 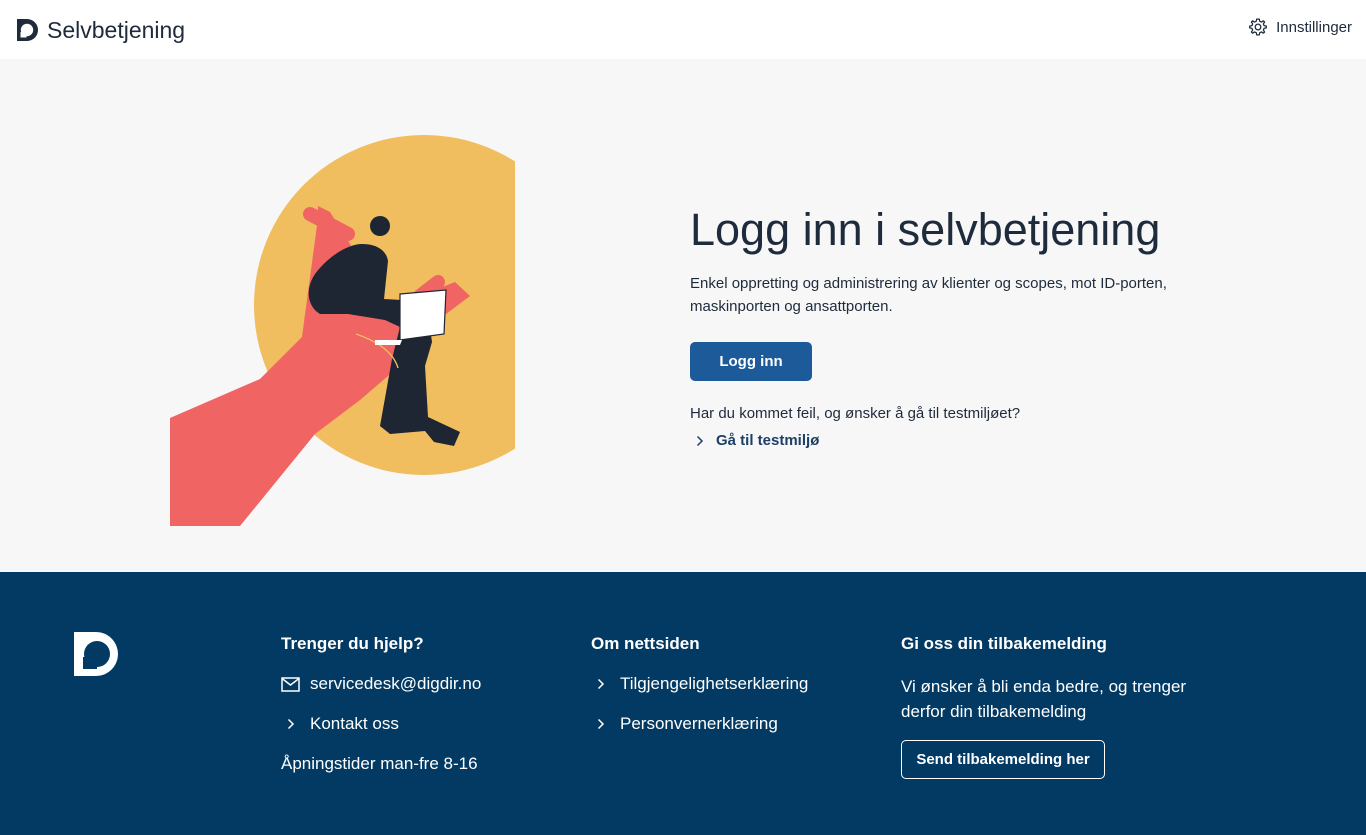 I want to click on brand-title: Selvbetjening, so click(x=116, y=29).